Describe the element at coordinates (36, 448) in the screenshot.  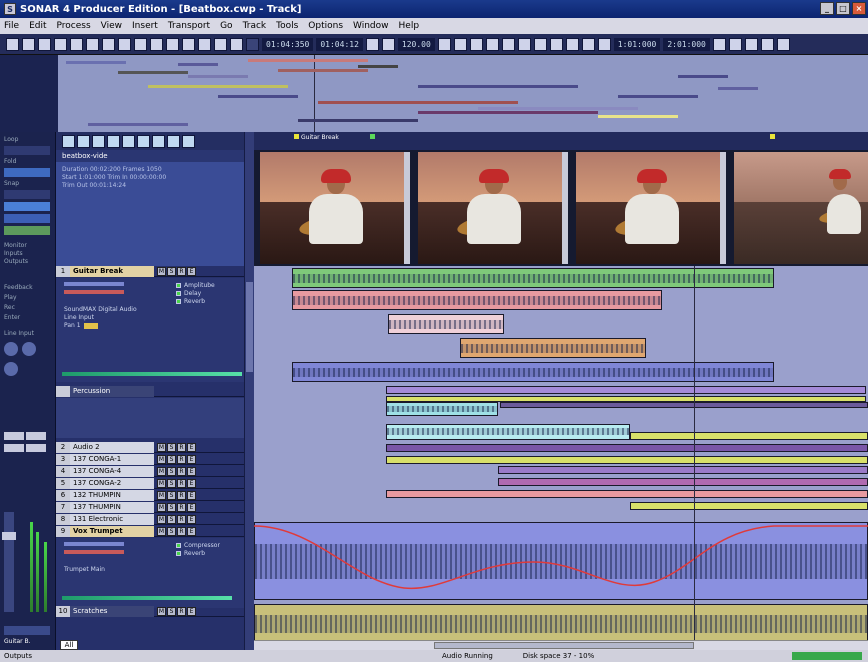
I see `strip-fx-button` at that location.